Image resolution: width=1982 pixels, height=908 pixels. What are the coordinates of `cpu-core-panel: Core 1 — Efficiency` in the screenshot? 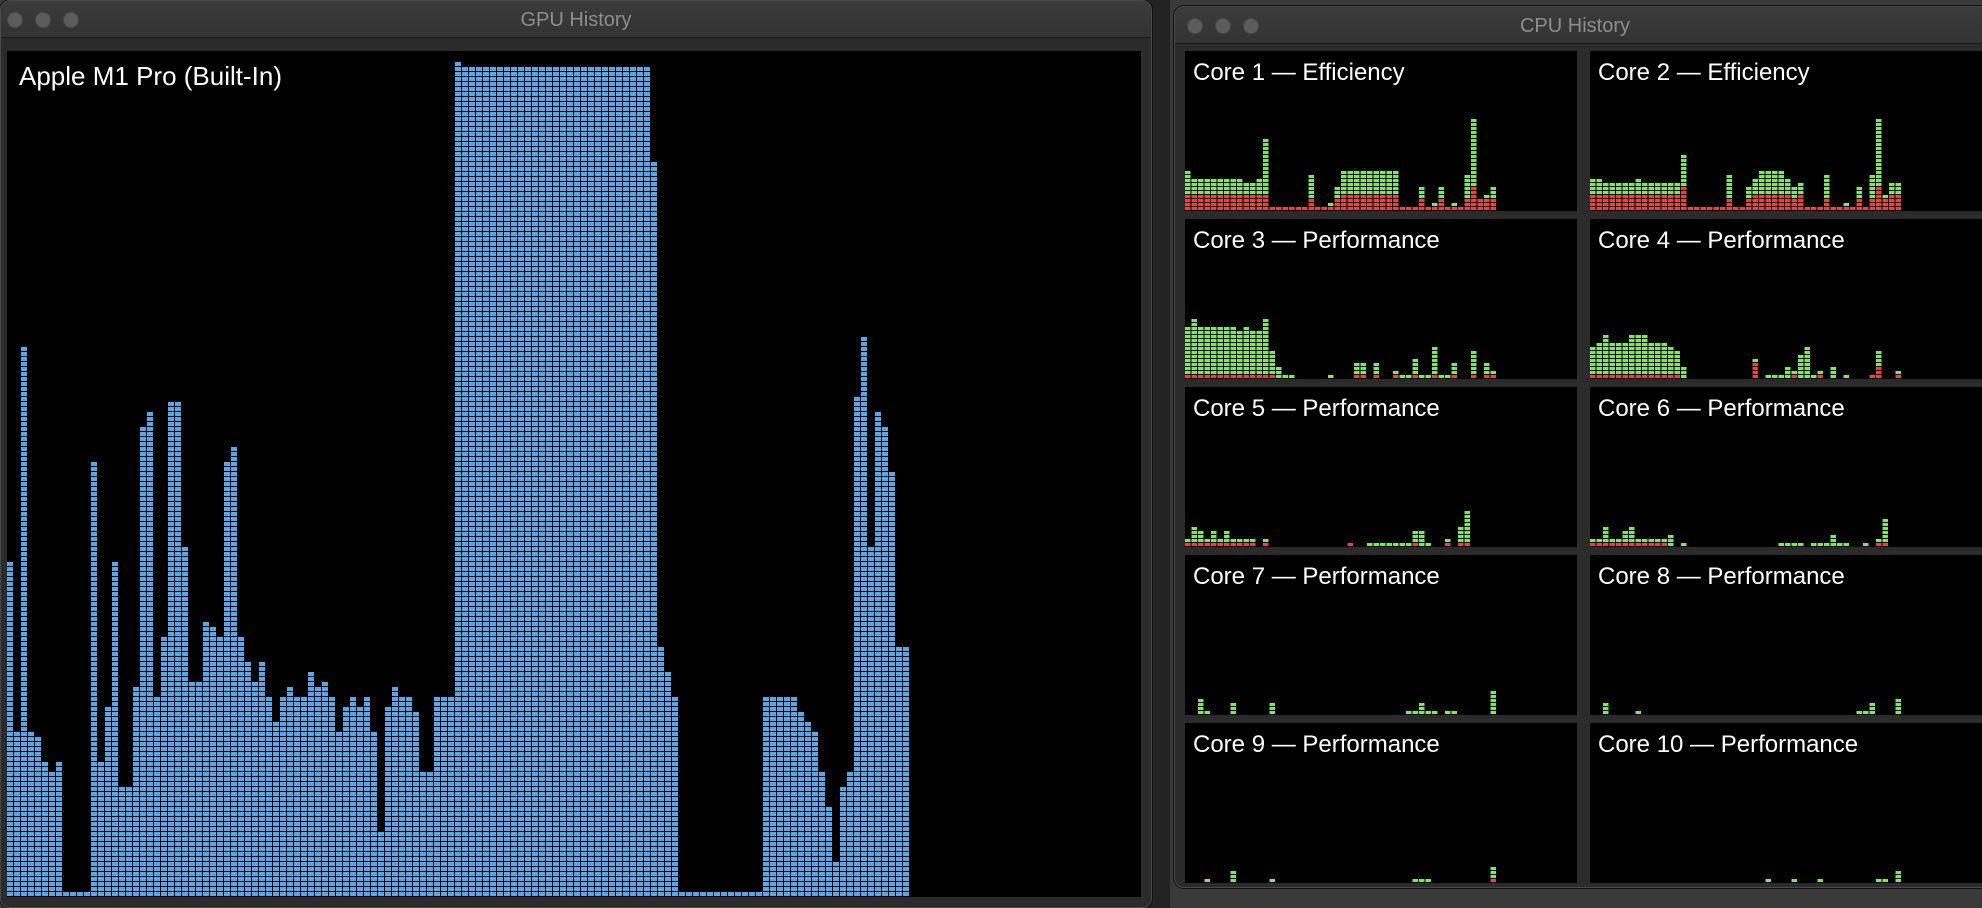 It's located at (1381, 131).